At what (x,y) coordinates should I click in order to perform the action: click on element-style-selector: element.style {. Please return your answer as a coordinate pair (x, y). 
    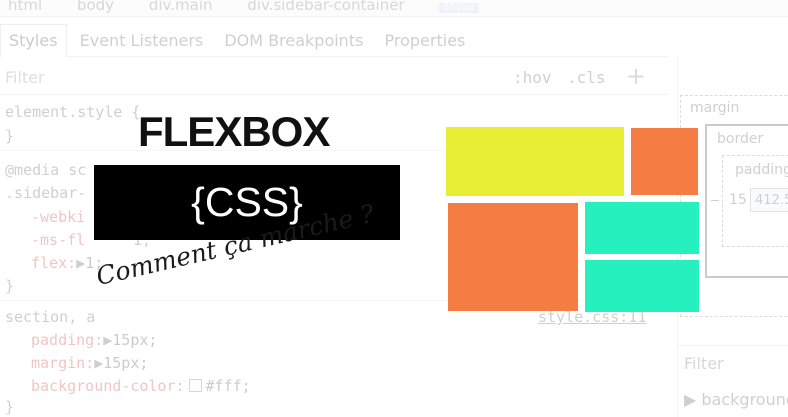
    Looking at the image, I should click on (72, 112).